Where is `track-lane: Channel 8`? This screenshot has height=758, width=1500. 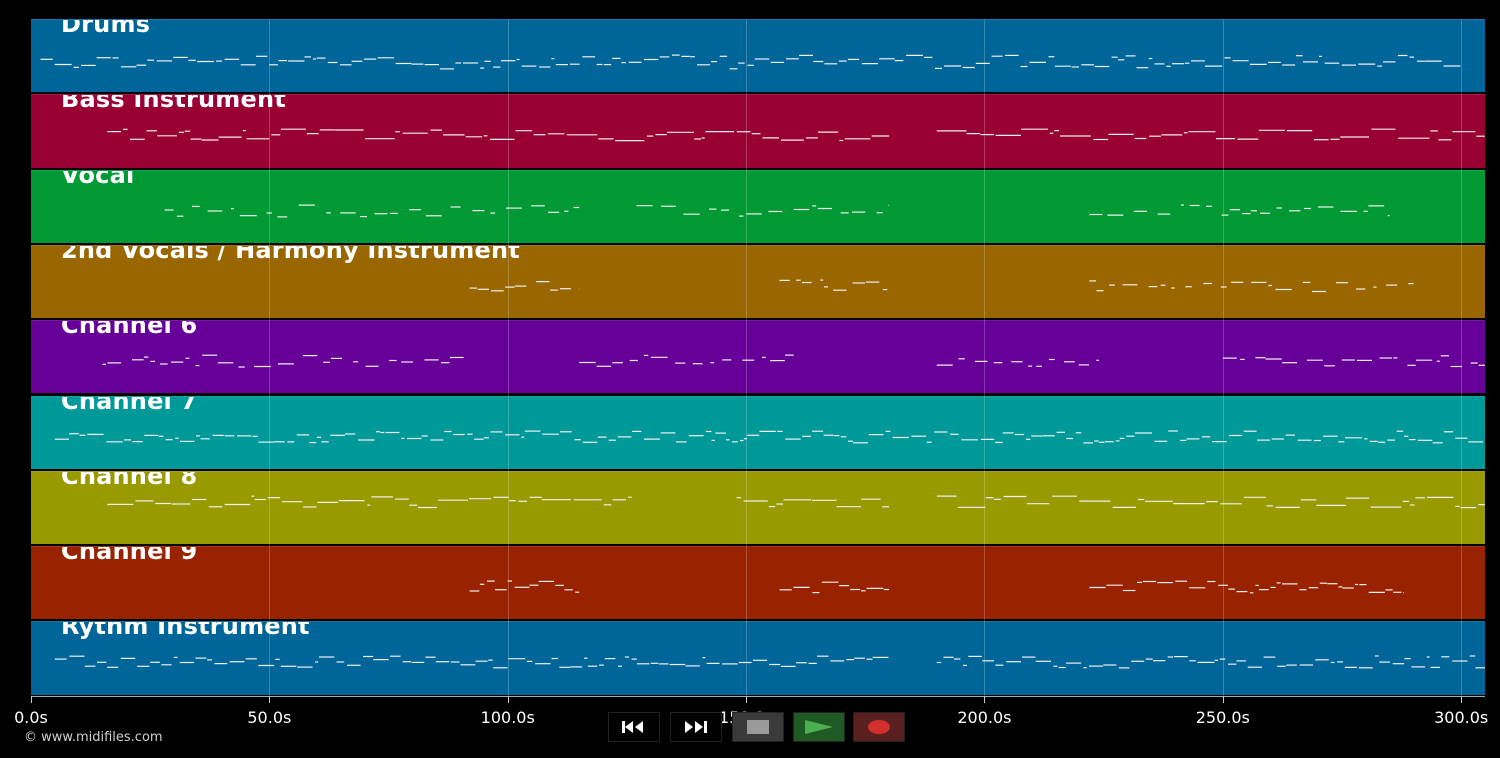 track-lane: Channel 8 is located at coordinates (758, 507).